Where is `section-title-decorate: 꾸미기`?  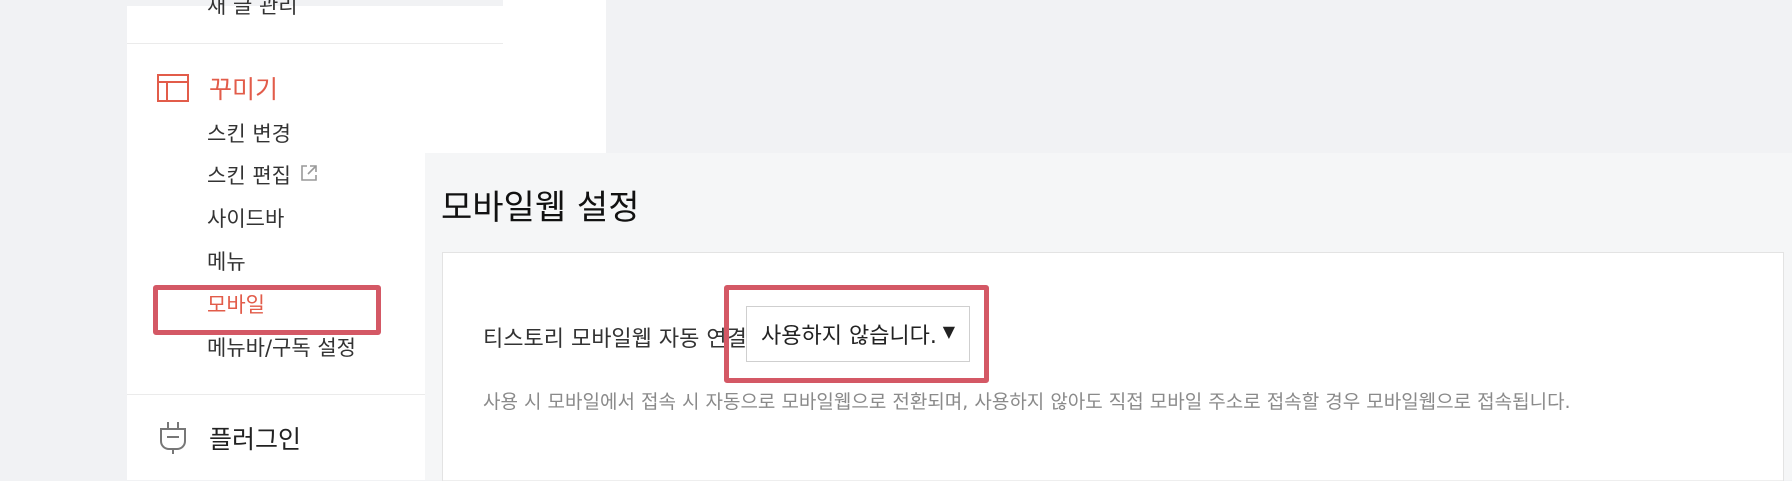 section-title-decorate: 꾸미기 is located at coordinates (244, 89).